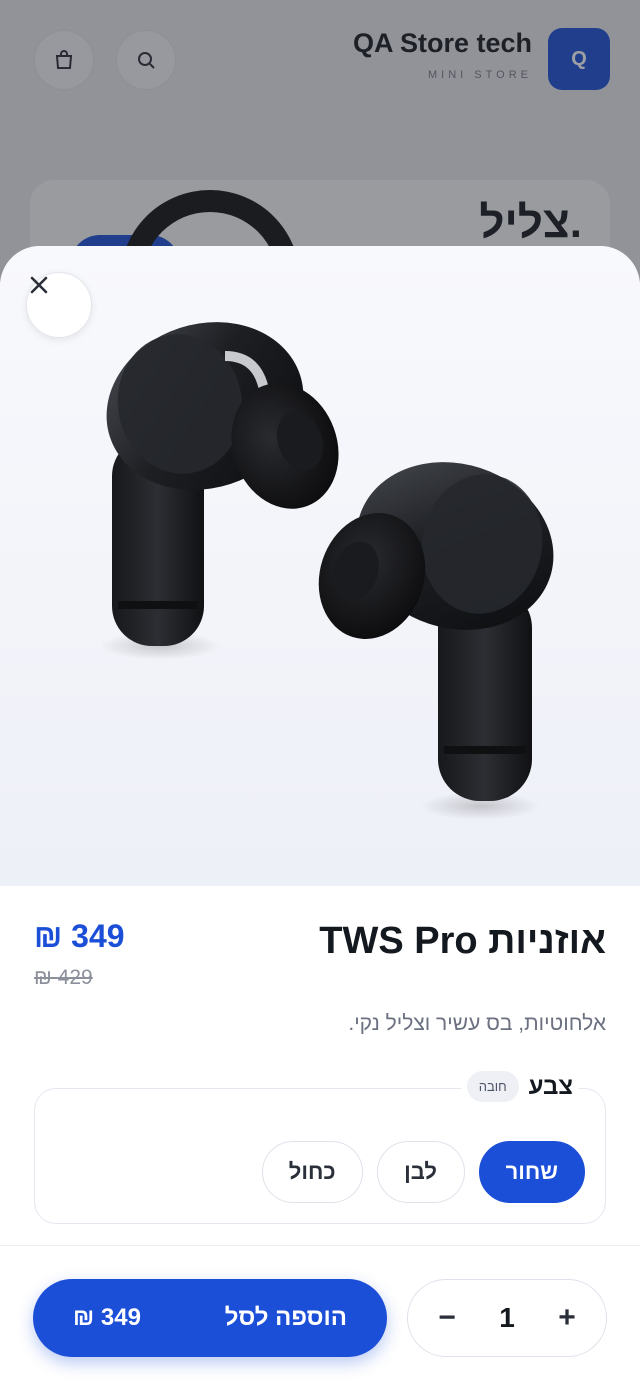 This screenshot has height=1385, width=640. What do you see at coordinates (59, 305) in the screenshot?
I see `close-button` at bounding box center [59, 305].